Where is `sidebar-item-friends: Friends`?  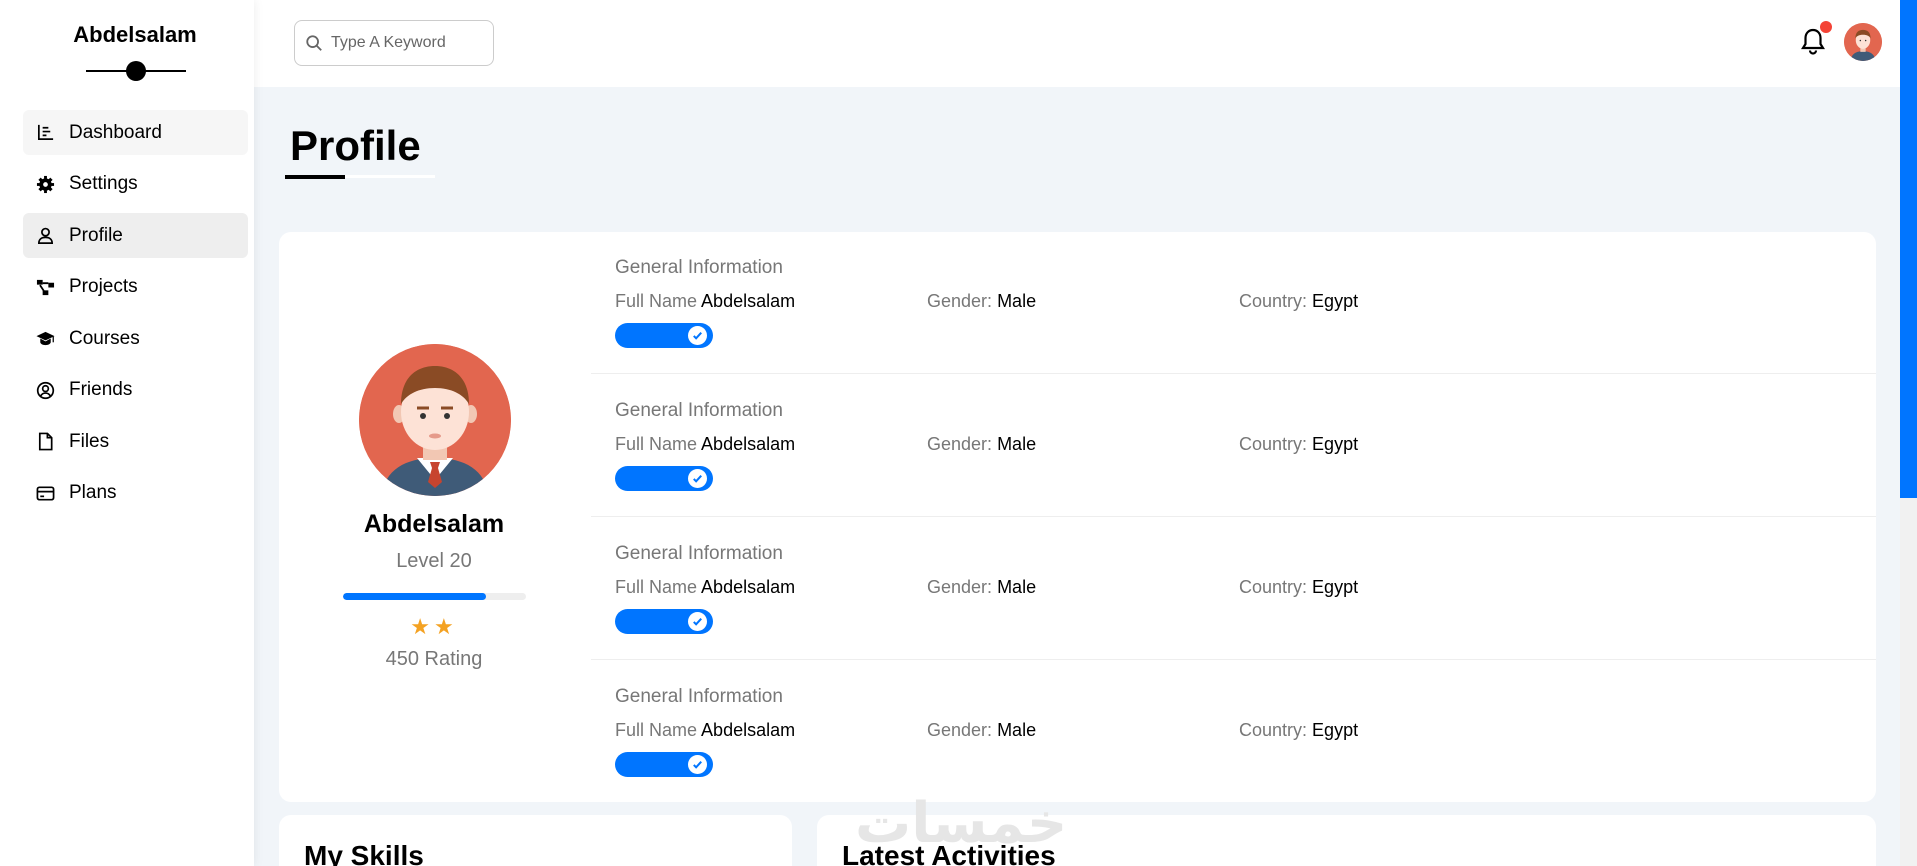 sidebar-item-friends: Friends is located at coordinates (135, 390).